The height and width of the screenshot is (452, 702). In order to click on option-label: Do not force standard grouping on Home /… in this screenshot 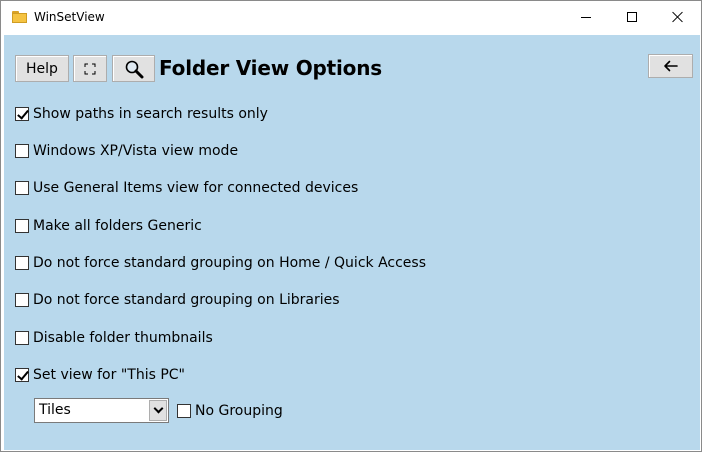, I will do `click(229, 263)`.